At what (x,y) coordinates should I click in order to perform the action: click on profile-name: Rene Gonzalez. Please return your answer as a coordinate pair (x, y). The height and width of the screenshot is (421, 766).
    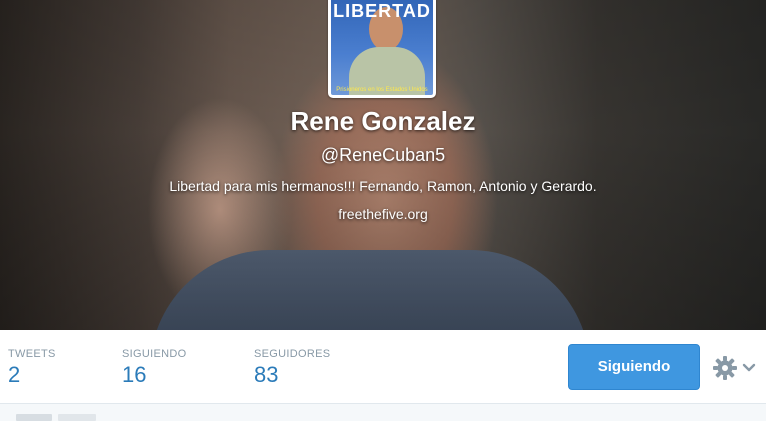
    Looking at the image, I should click on (383, 121).